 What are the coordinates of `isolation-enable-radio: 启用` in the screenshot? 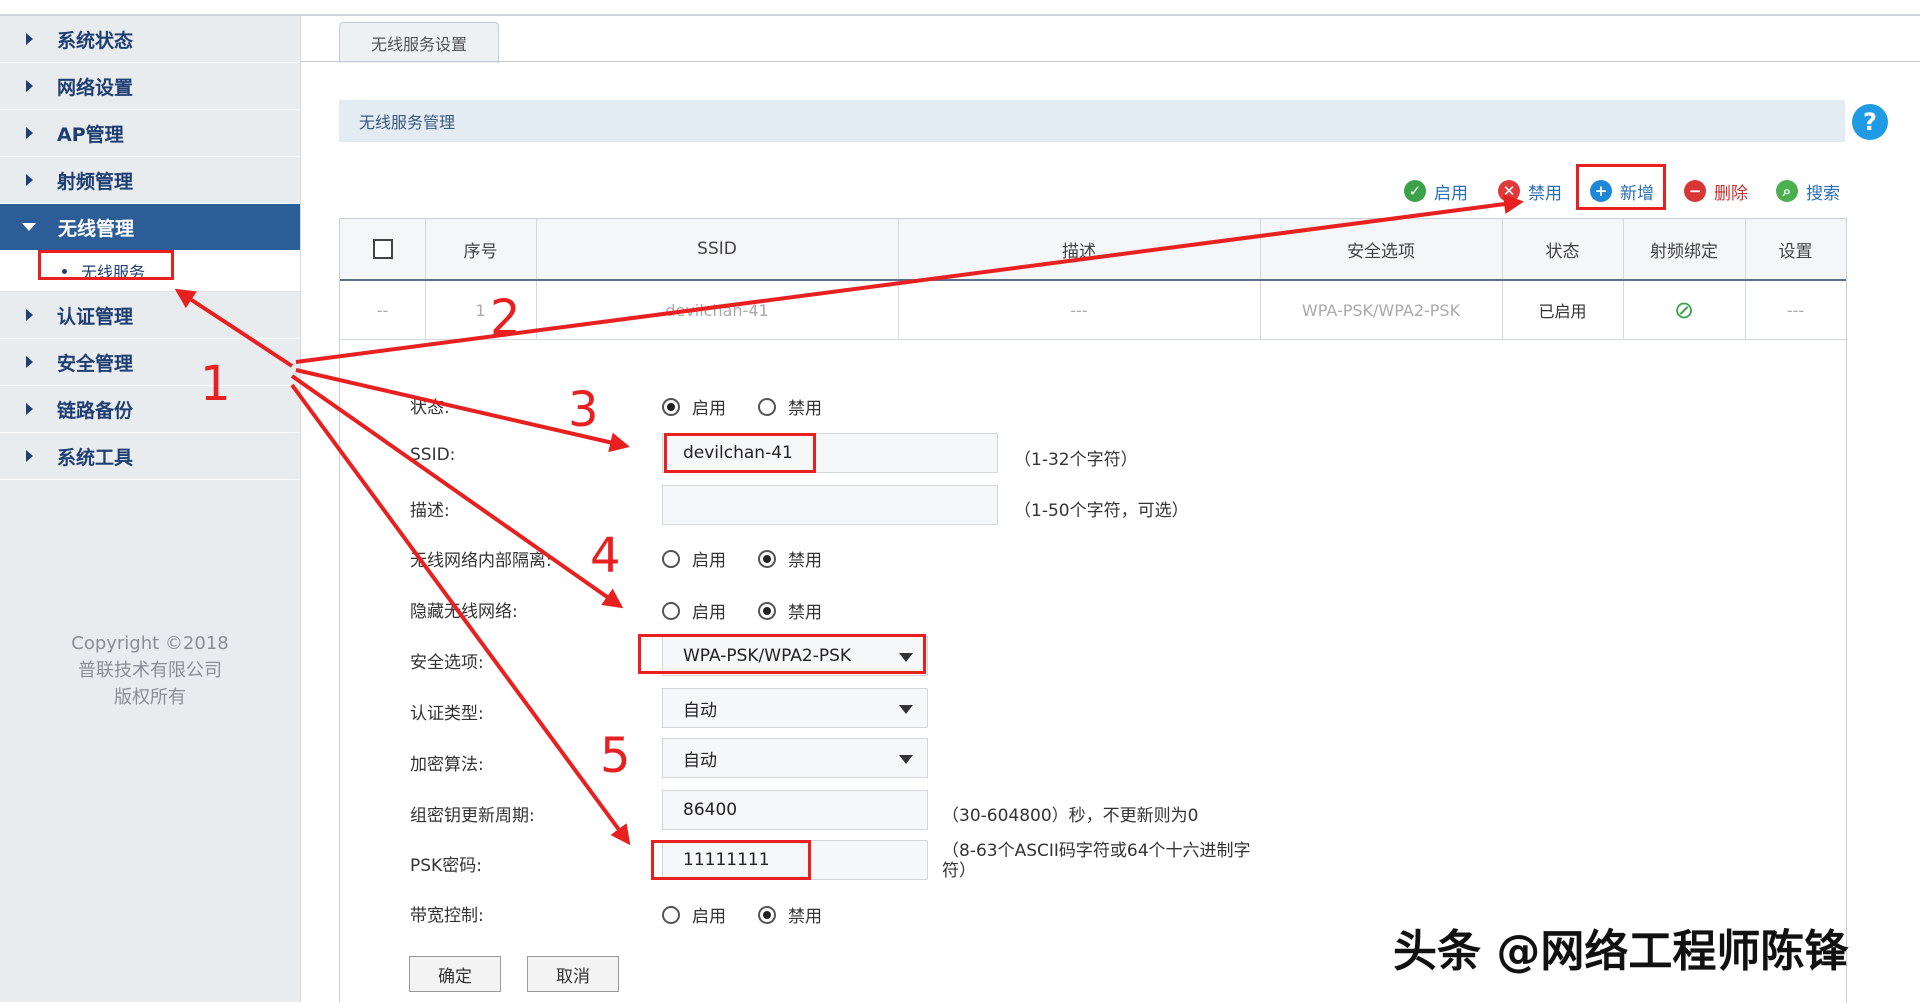 It's located at (694, 558).